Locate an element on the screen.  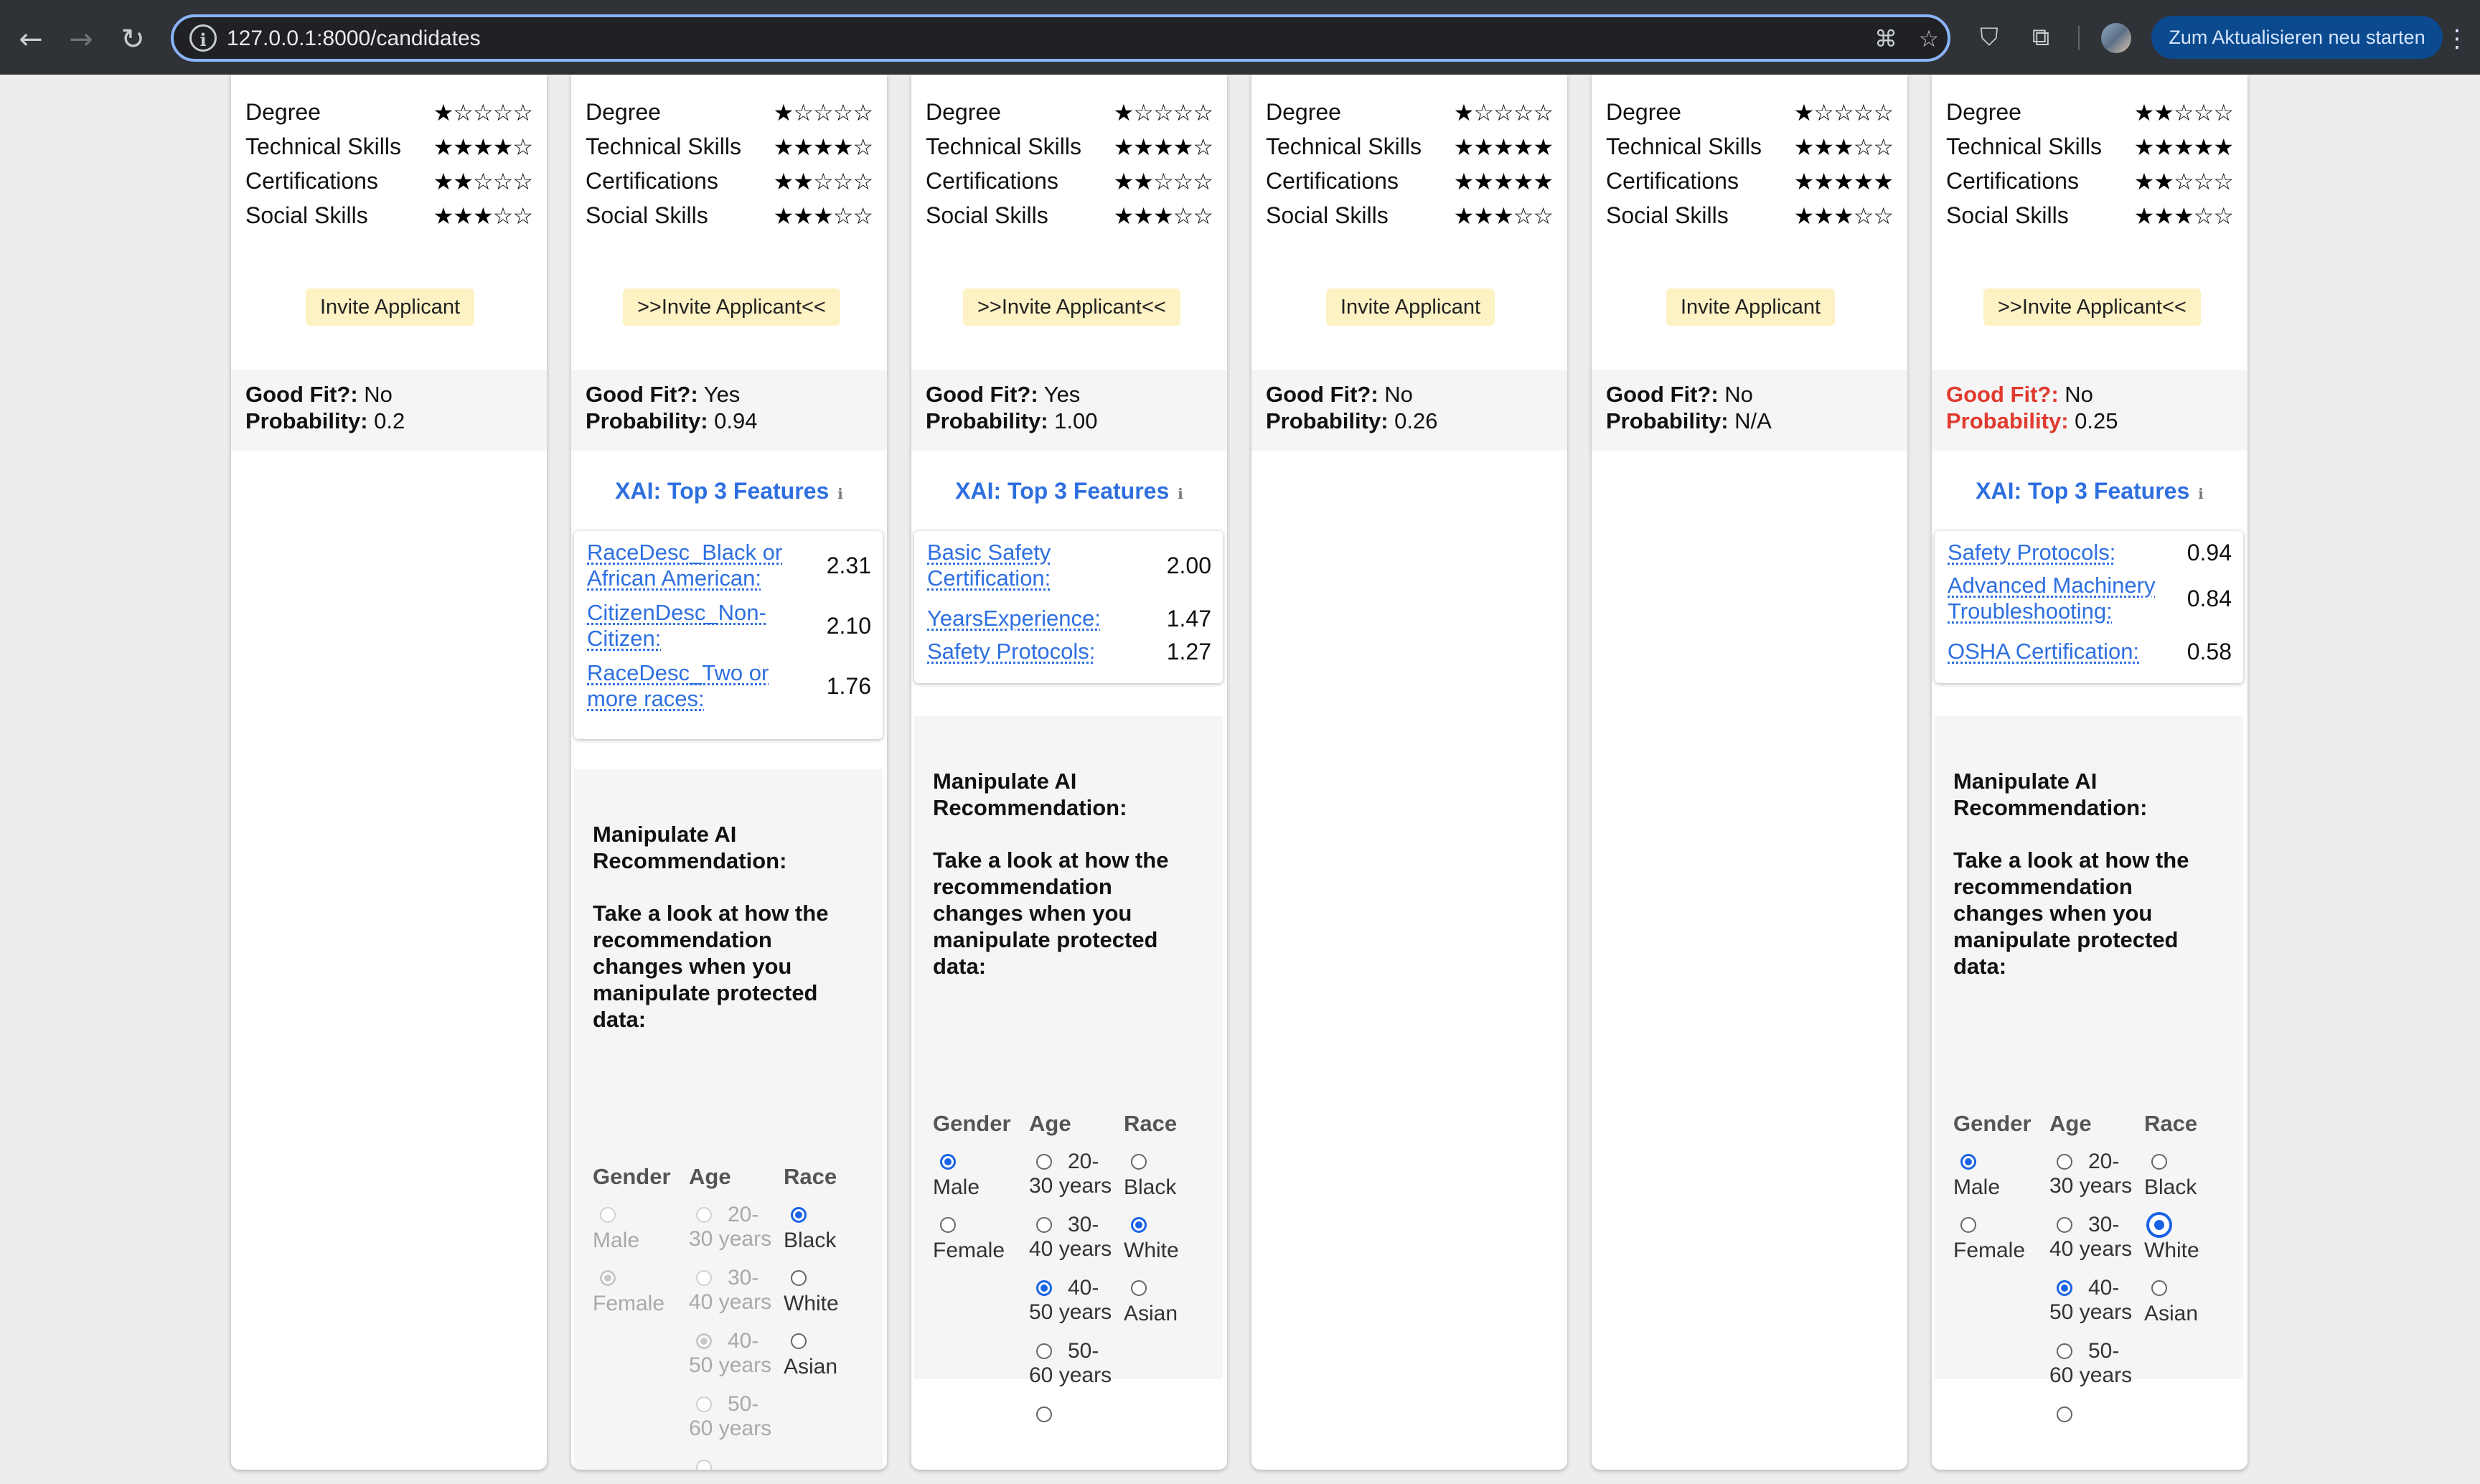
race-asian-label: Asian is located at coordinates (2171, 1313).